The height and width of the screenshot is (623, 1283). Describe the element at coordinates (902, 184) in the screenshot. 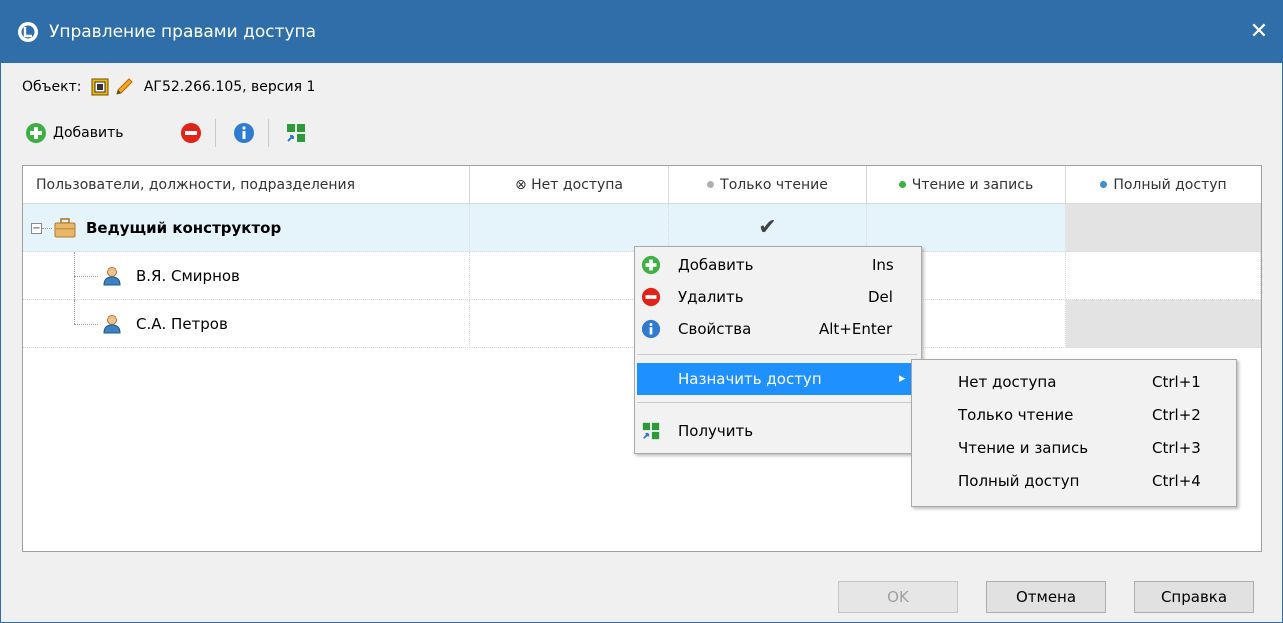

I see `read-write-dot-icon` at that location.